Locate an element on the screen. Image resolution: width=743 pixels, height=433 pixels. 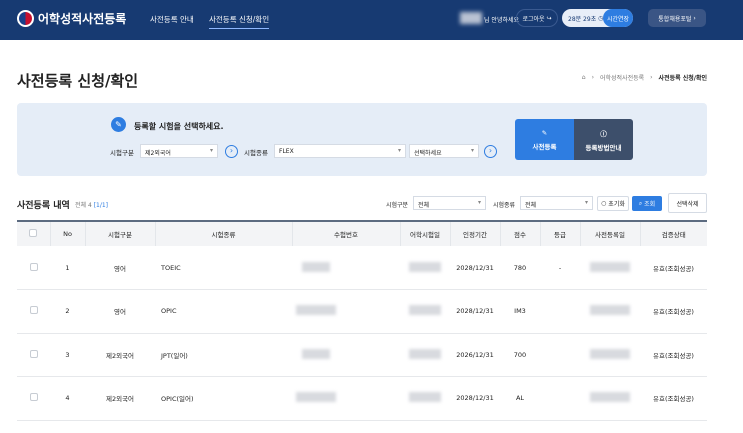
list-count: 전체 4 is located at coordinates (83, 205).